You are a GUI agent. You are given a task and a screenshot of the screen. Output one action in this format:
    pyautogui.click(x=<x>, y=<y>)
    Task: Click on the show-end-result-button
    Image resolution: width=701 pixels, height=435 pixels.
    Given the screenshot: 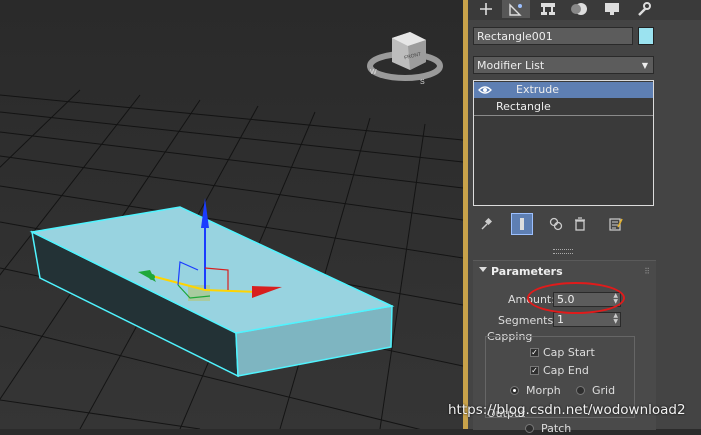 What is the action you would take?
    pyautogui.click(x=522, y=224)
    